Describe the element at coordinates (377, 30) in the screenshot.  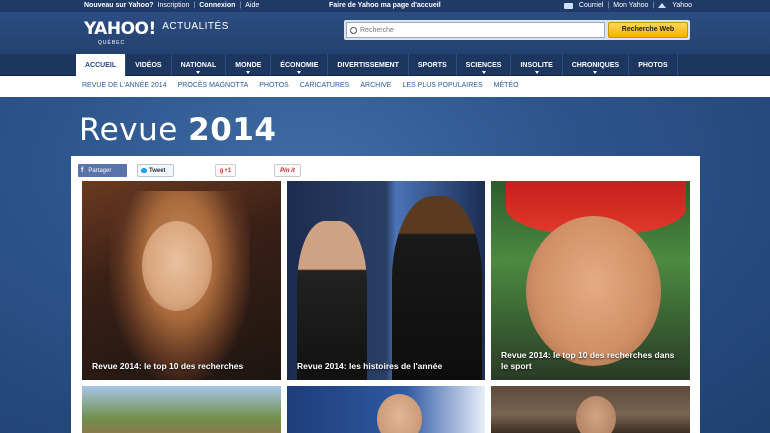
I see `search-placeholder: Recherche` at that location.